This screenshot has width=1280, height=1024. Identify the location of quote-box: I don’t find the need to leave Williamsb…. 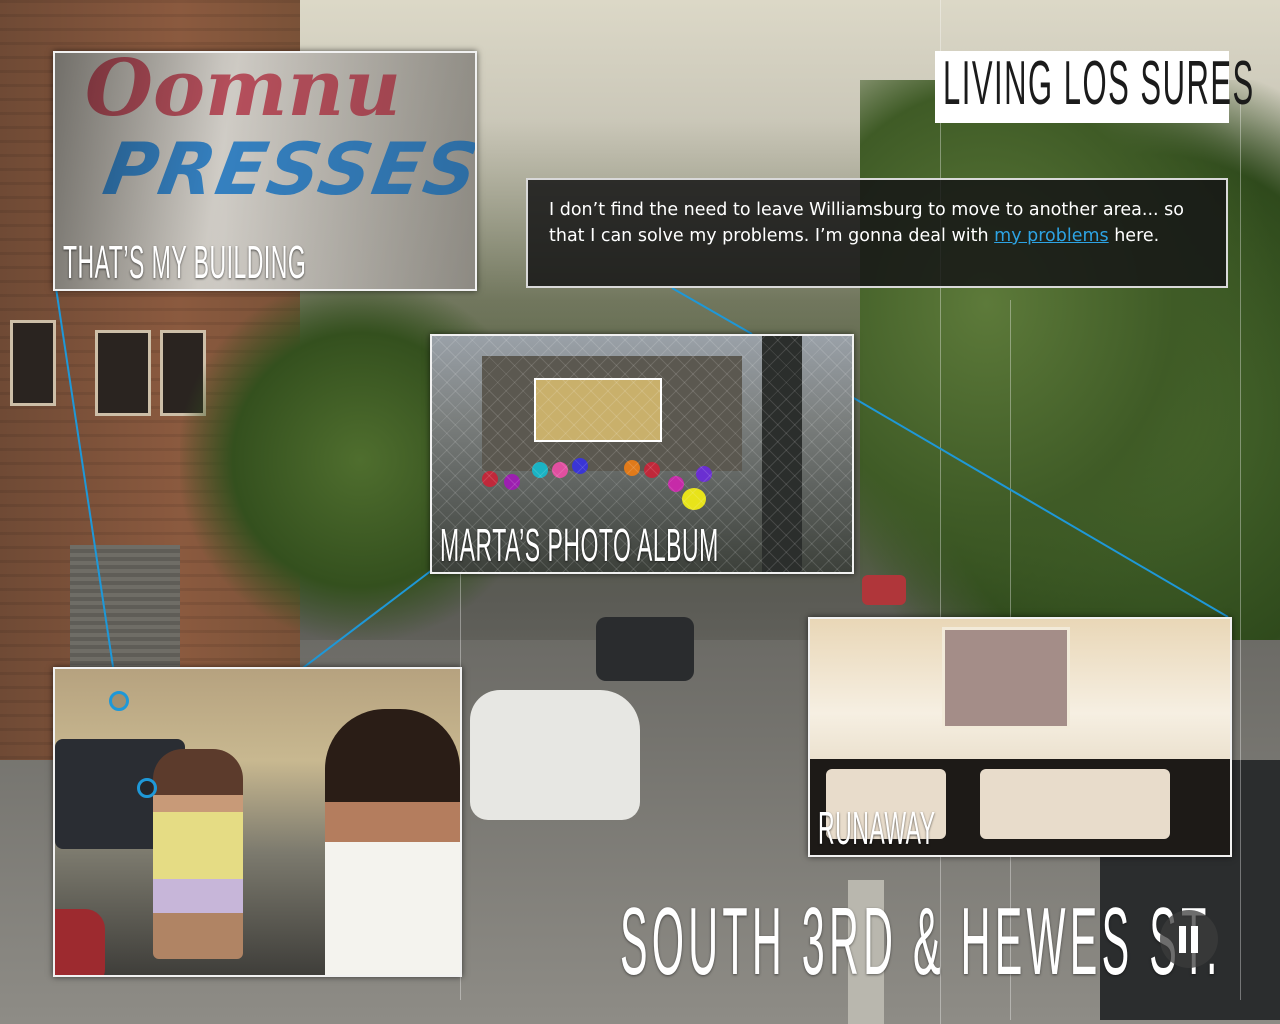
(877, 233).